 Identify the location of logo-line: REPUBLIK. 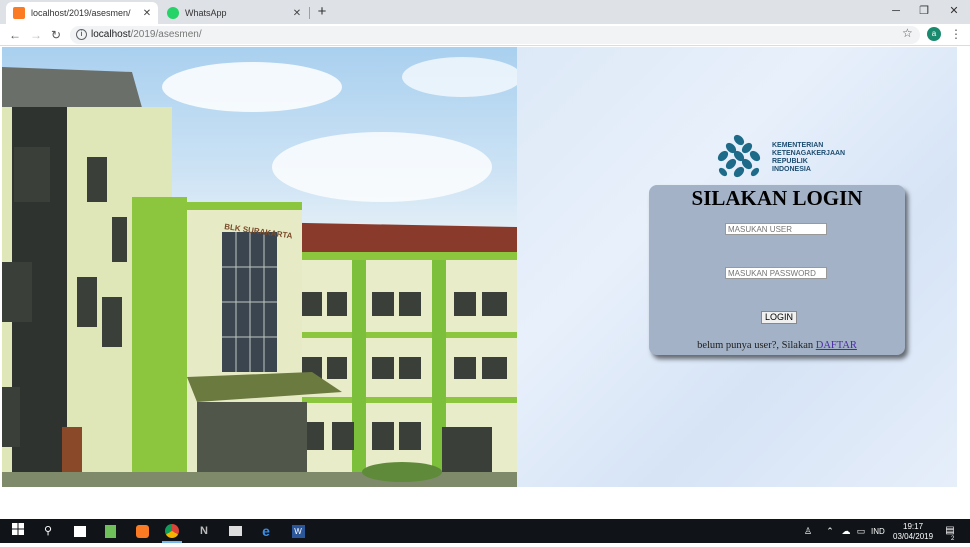
(790, 161).